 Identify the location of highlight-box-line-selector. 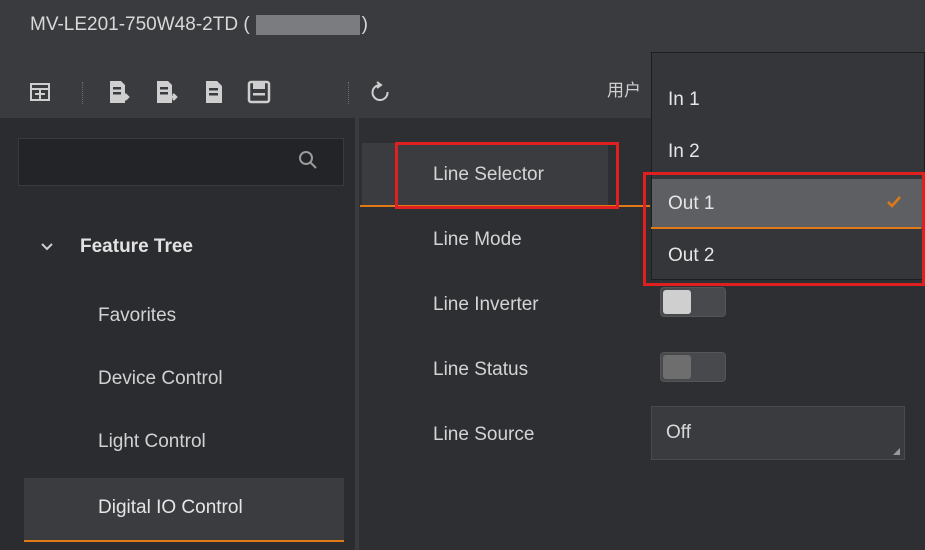
(507, 175).